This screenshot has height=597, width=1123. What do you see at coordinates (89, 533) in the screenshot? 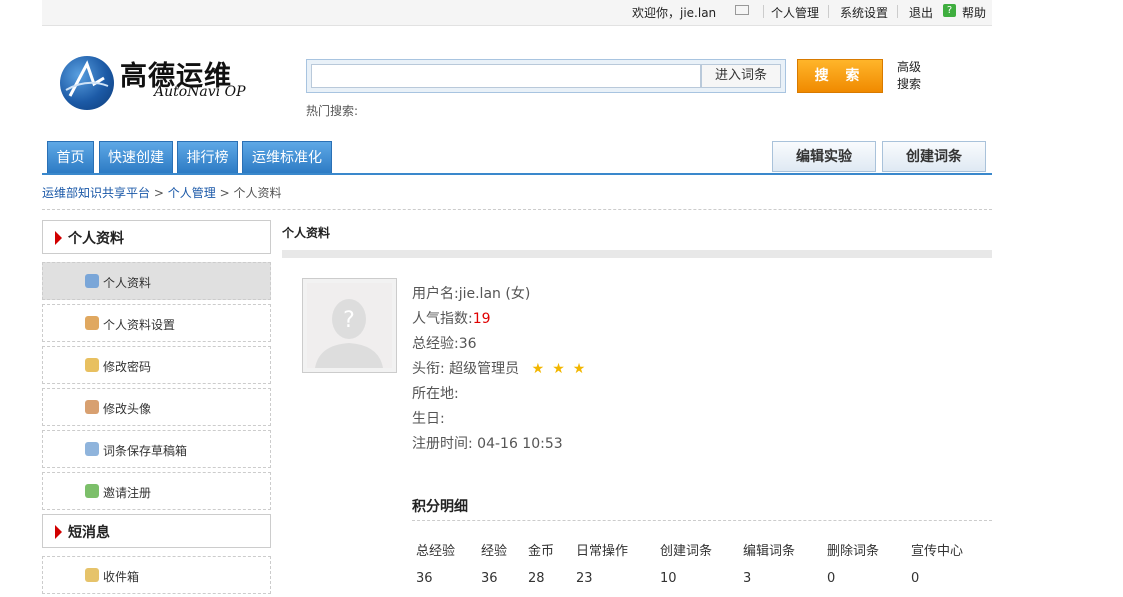
I see `sidebar-section-title: 短消息` at bounding box center [89, 533].